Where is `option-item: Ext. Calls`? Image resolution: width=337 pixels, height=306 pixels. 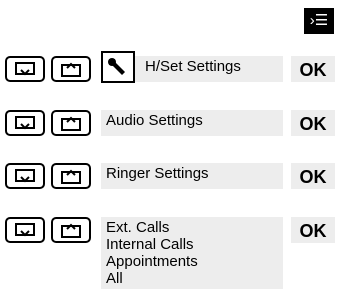
option-item: Ext. Calls is located at coordinates (137, 227).